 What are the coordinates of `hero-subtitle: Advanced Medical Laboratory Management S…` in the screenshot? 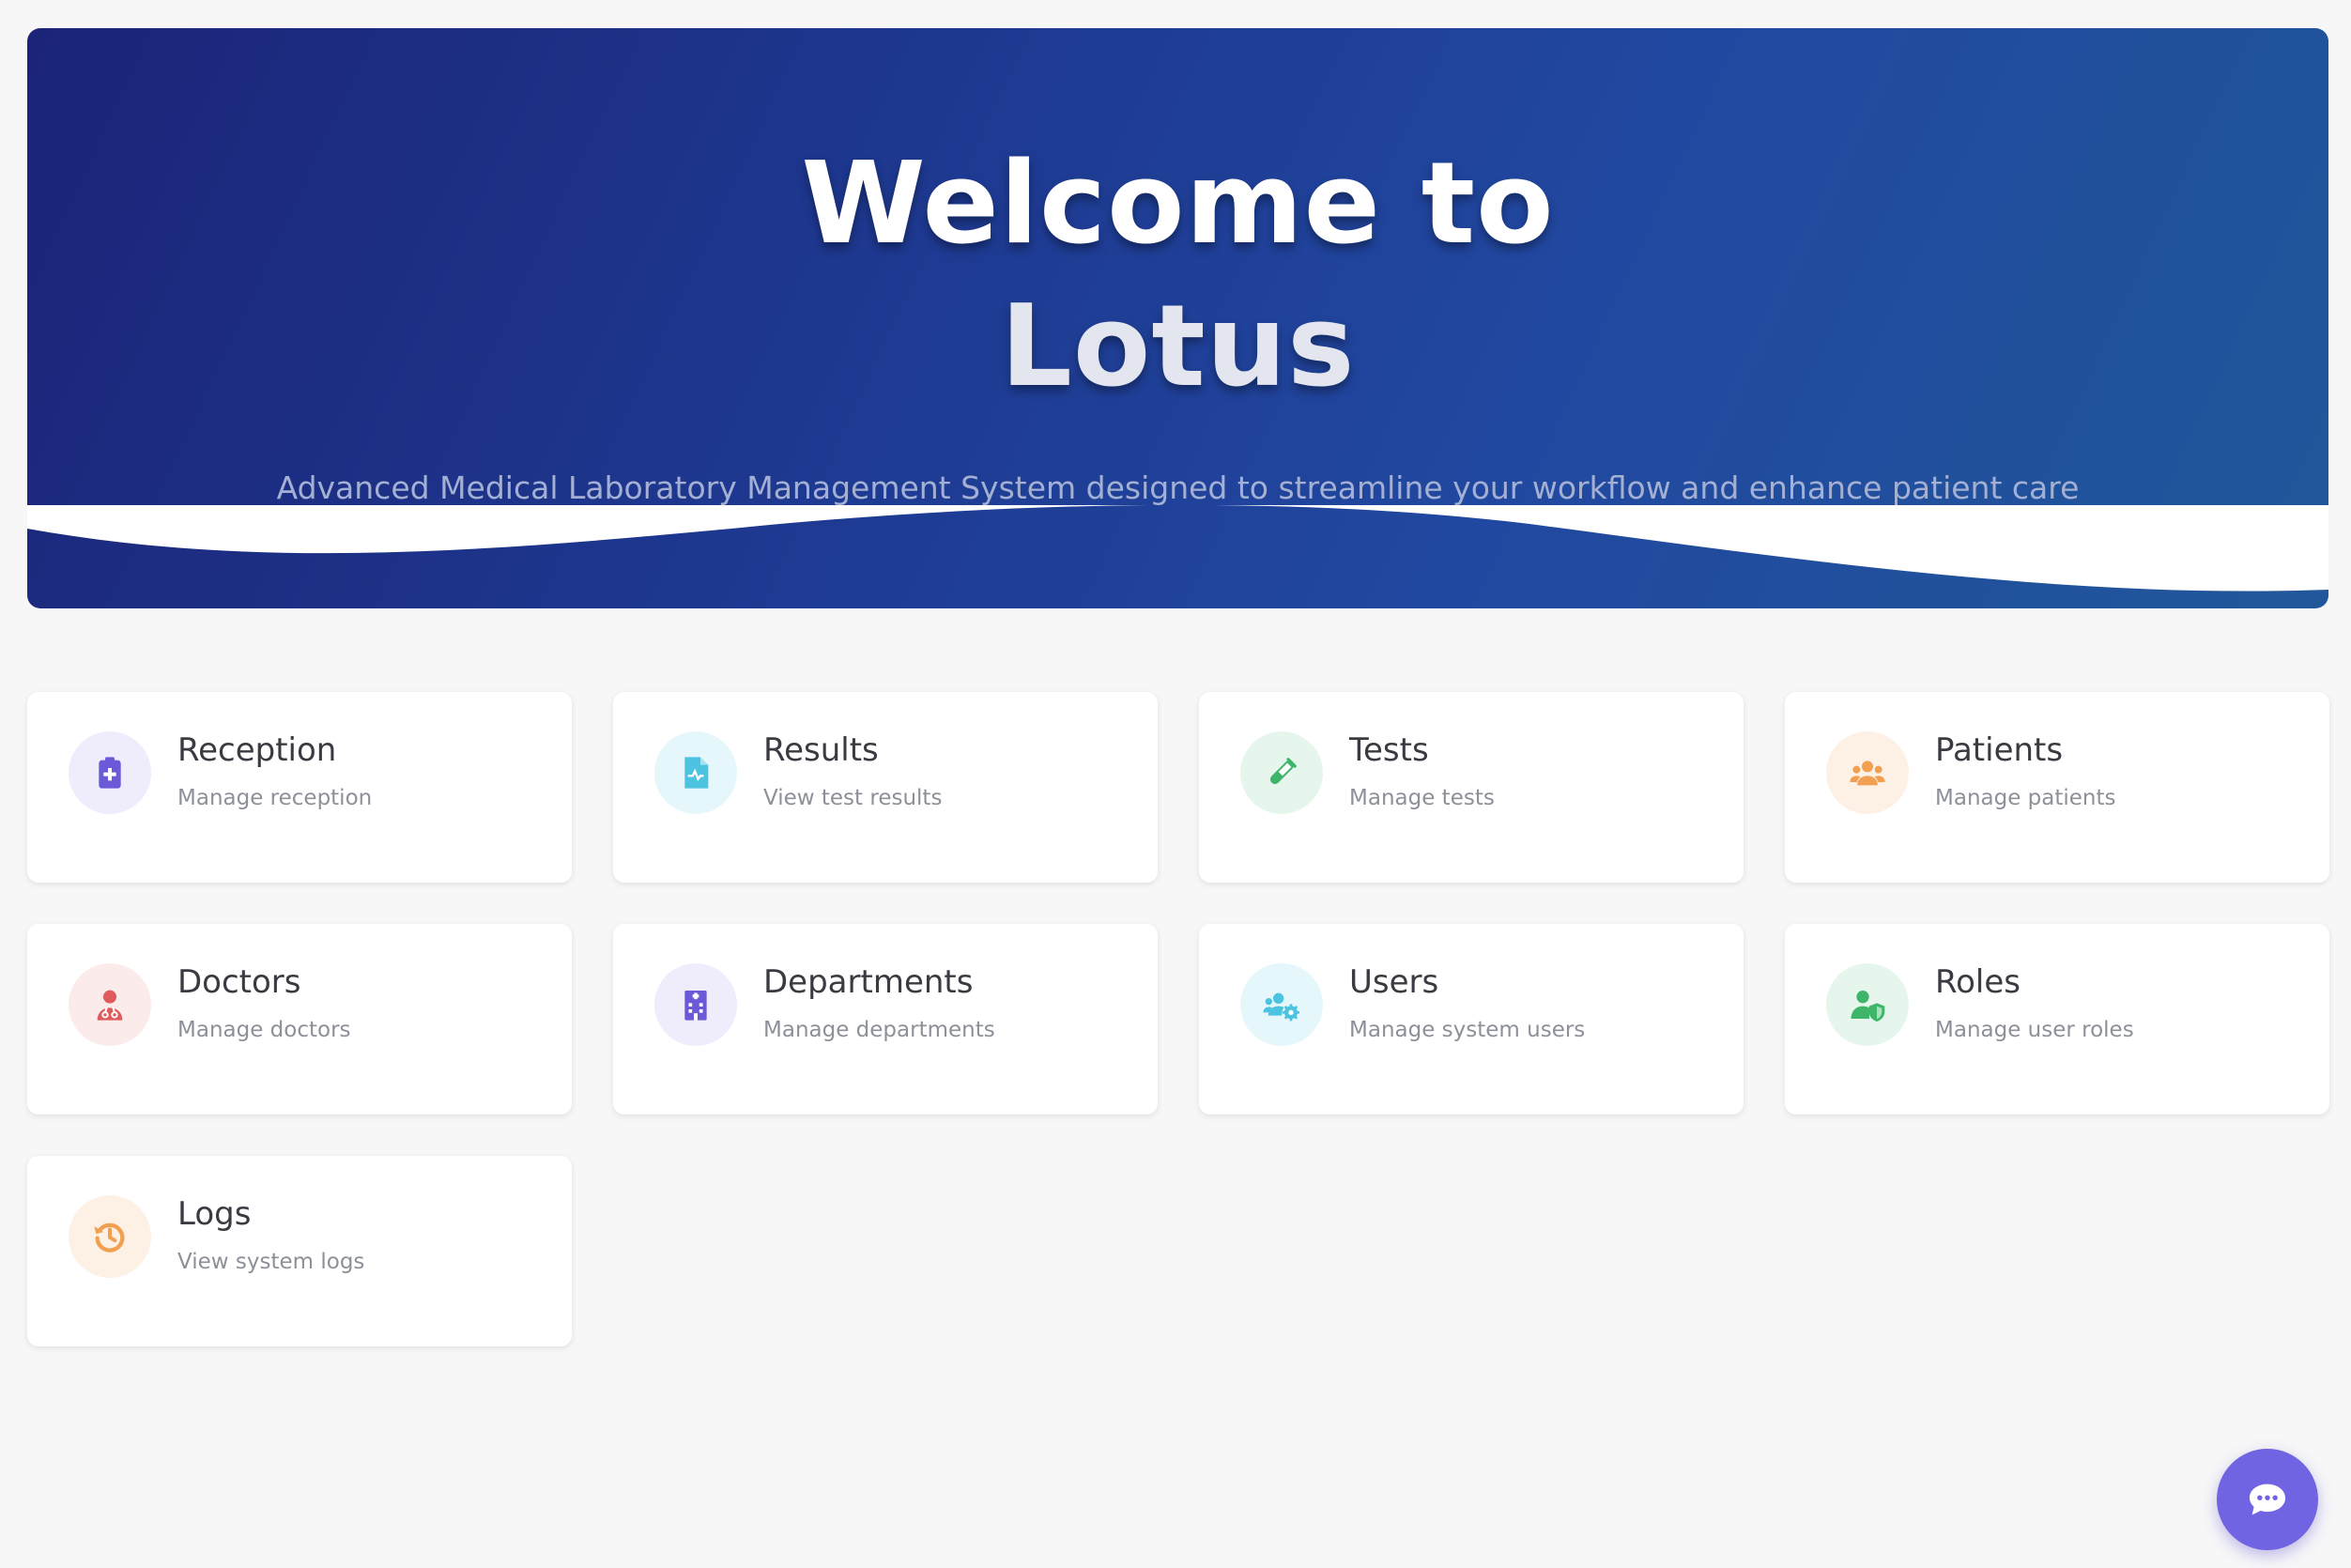 It's located at (1178, 488).